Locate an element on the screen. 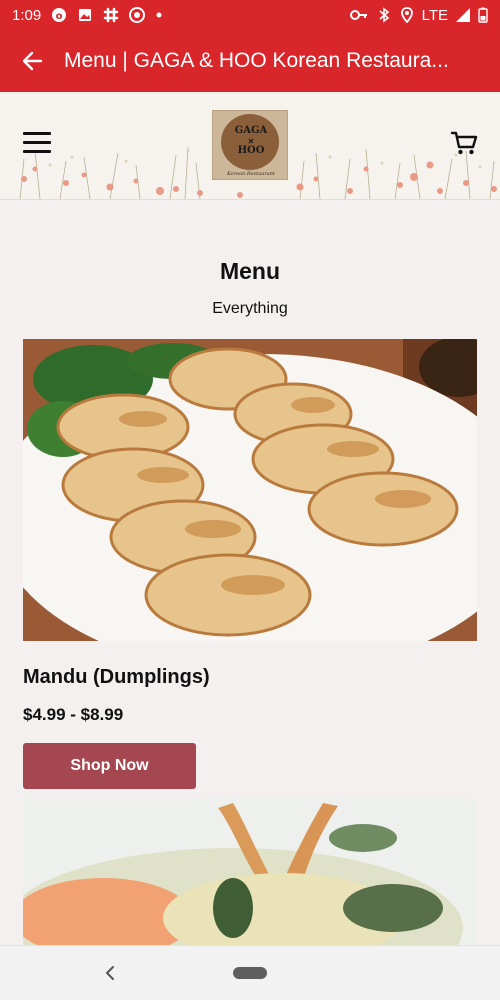  product-price: $4.99 - $8.99 is located at coordinates (73, 714).